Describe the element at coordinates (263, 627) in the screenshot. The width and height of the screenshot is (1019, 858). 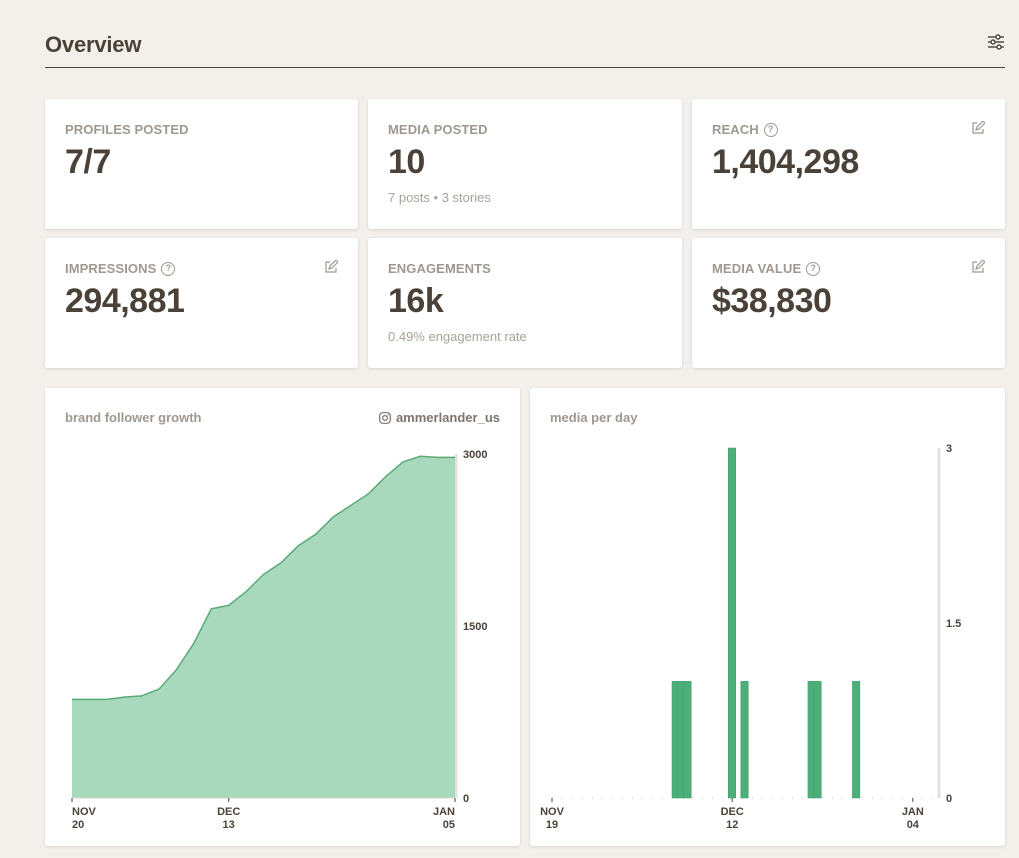
I see `follower-area` at that location.